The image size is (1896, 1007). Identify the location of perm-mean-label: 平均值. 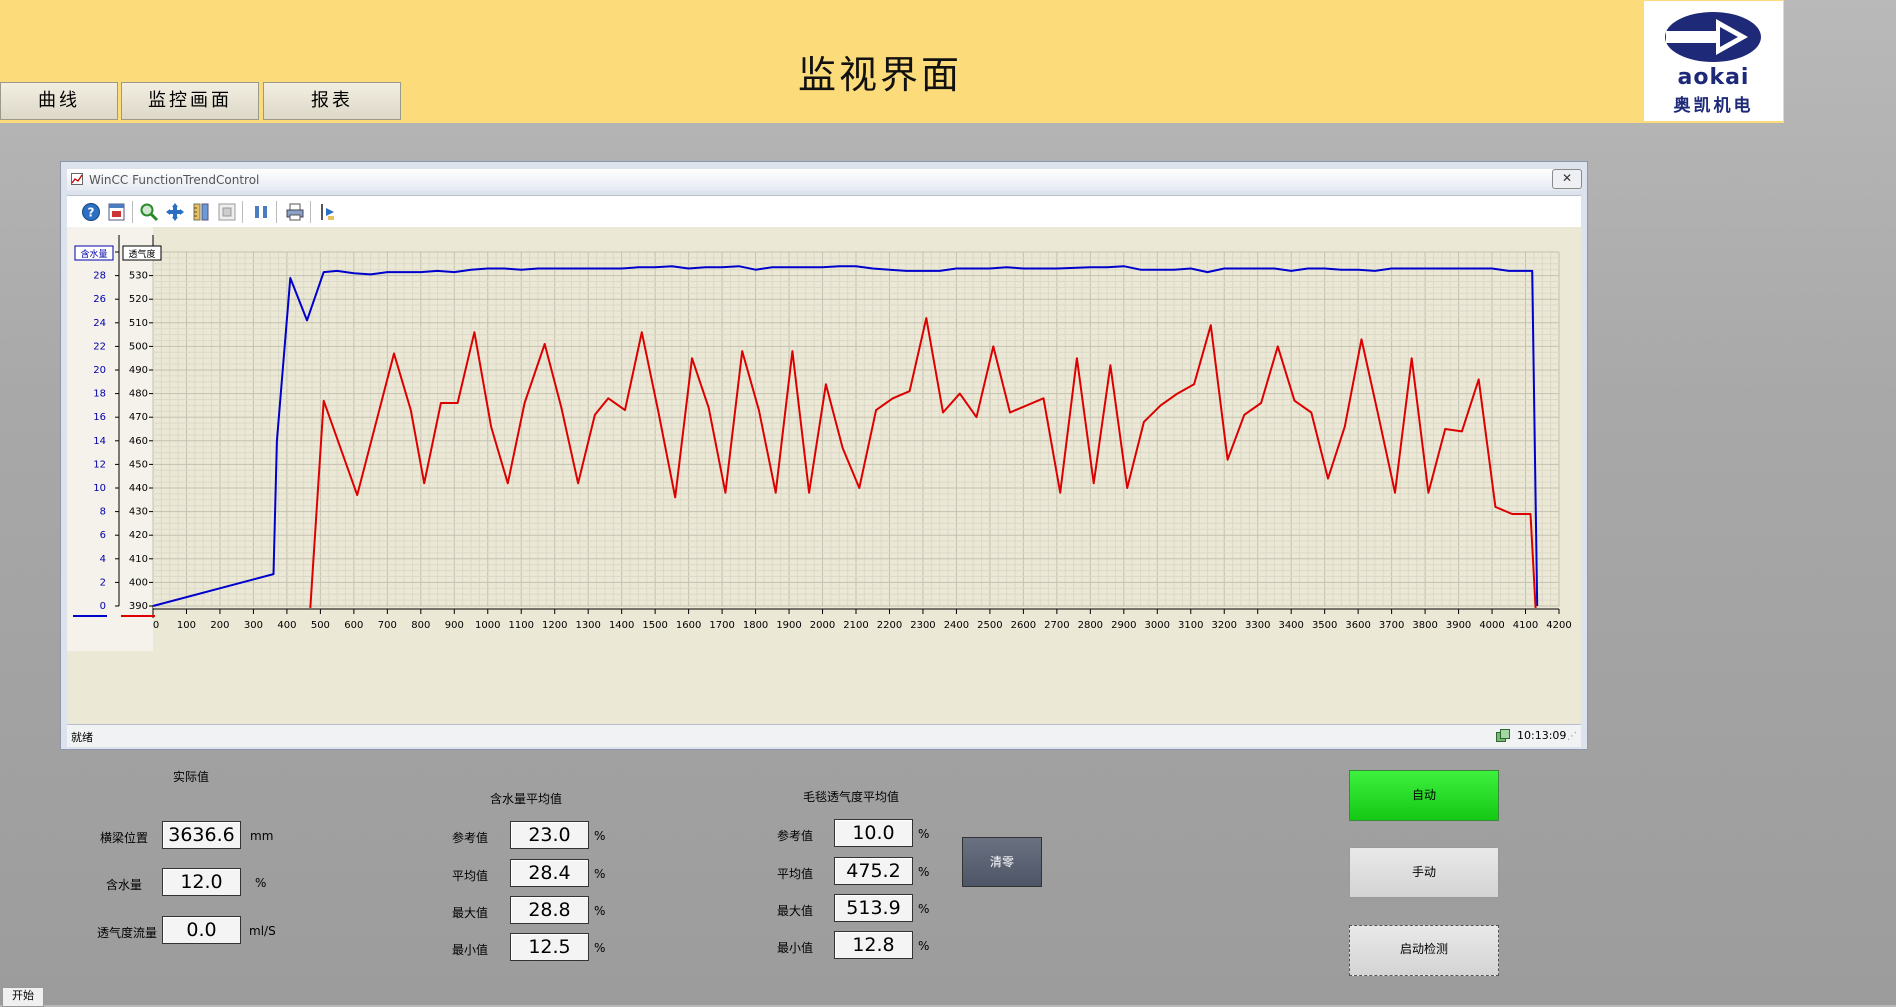
(795, 874).